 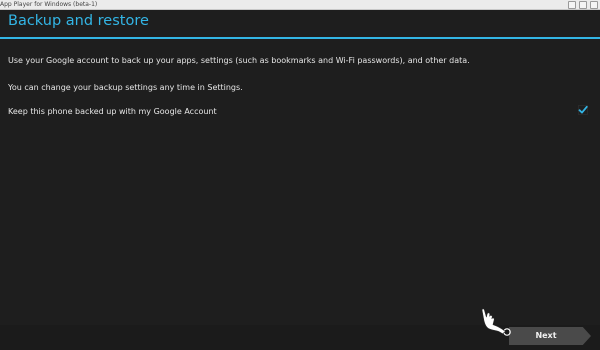 I want to click on window-title: App Player for Windows (beta-1), so click(x=49, y=4).